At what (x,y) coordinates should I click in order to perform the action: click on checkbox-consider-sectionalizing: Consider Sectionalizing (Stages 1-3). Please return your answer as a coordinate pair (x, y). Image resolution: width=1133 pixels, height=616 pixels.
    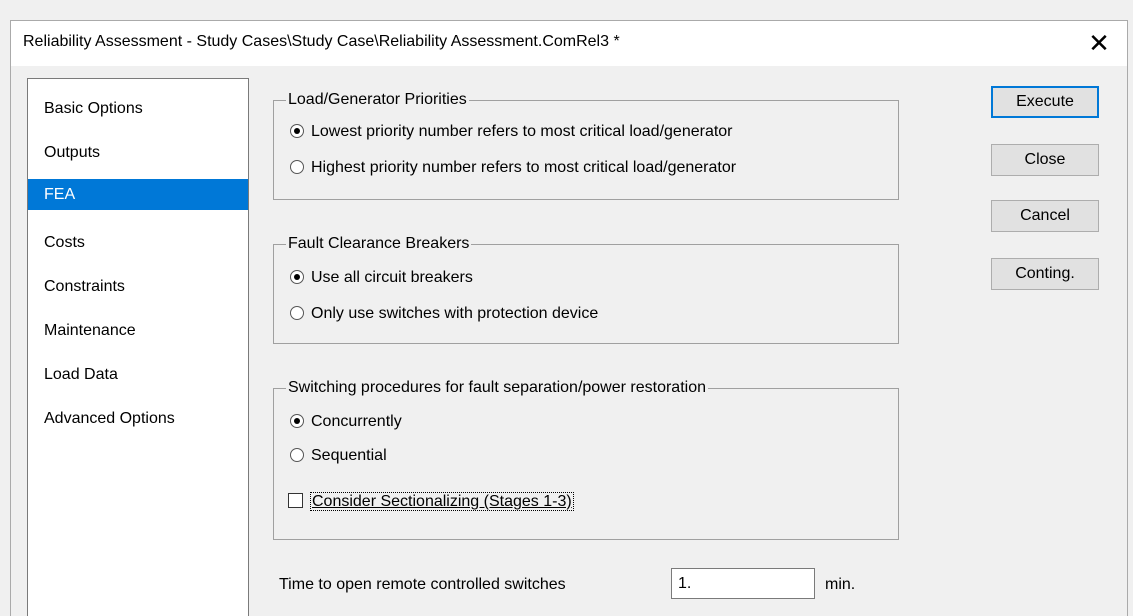
    Looking at the image, I should click on (431, 502).